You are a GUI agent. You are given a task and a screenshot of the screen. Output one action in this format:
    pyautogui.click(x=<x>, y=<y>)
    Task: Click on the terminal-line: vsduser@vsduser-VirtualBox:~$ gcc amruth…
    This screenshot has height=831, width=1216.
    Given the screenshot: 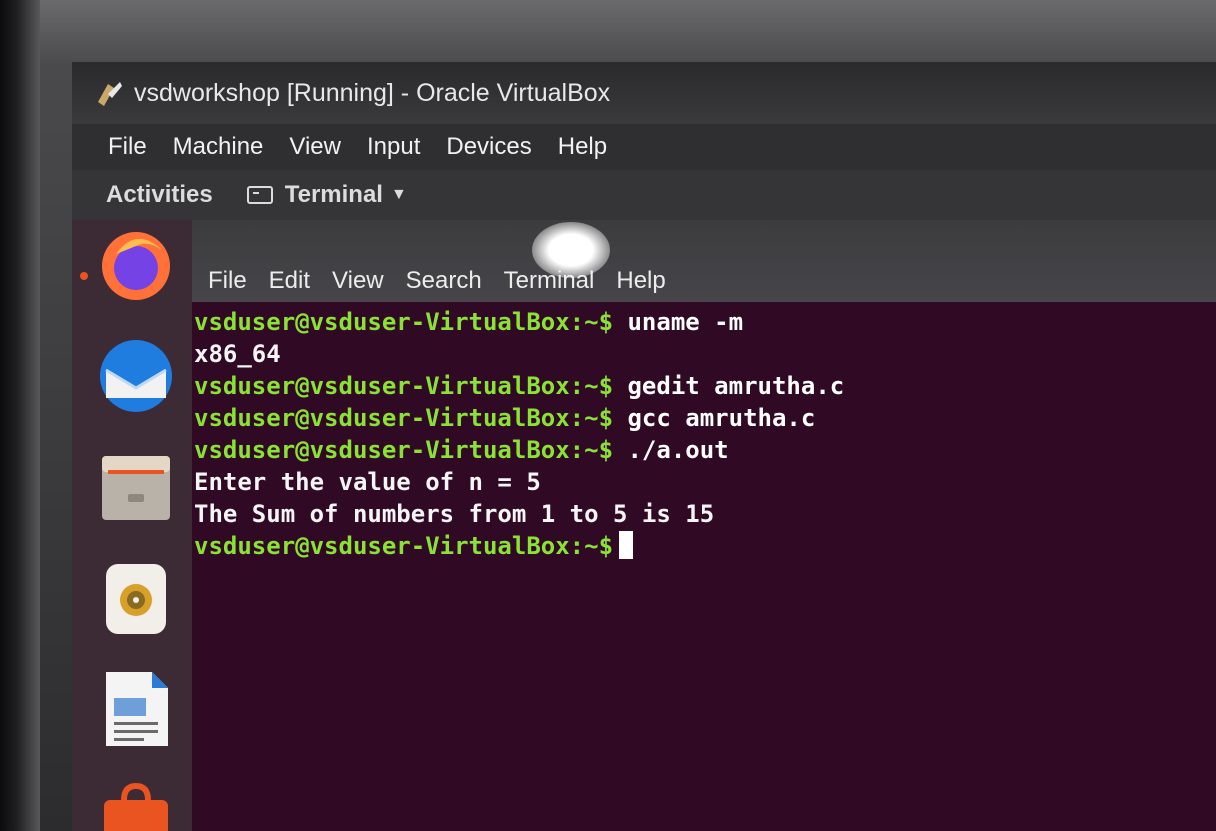 What is the action you would take?
    pyautogui.click(x=705, y=418)
    